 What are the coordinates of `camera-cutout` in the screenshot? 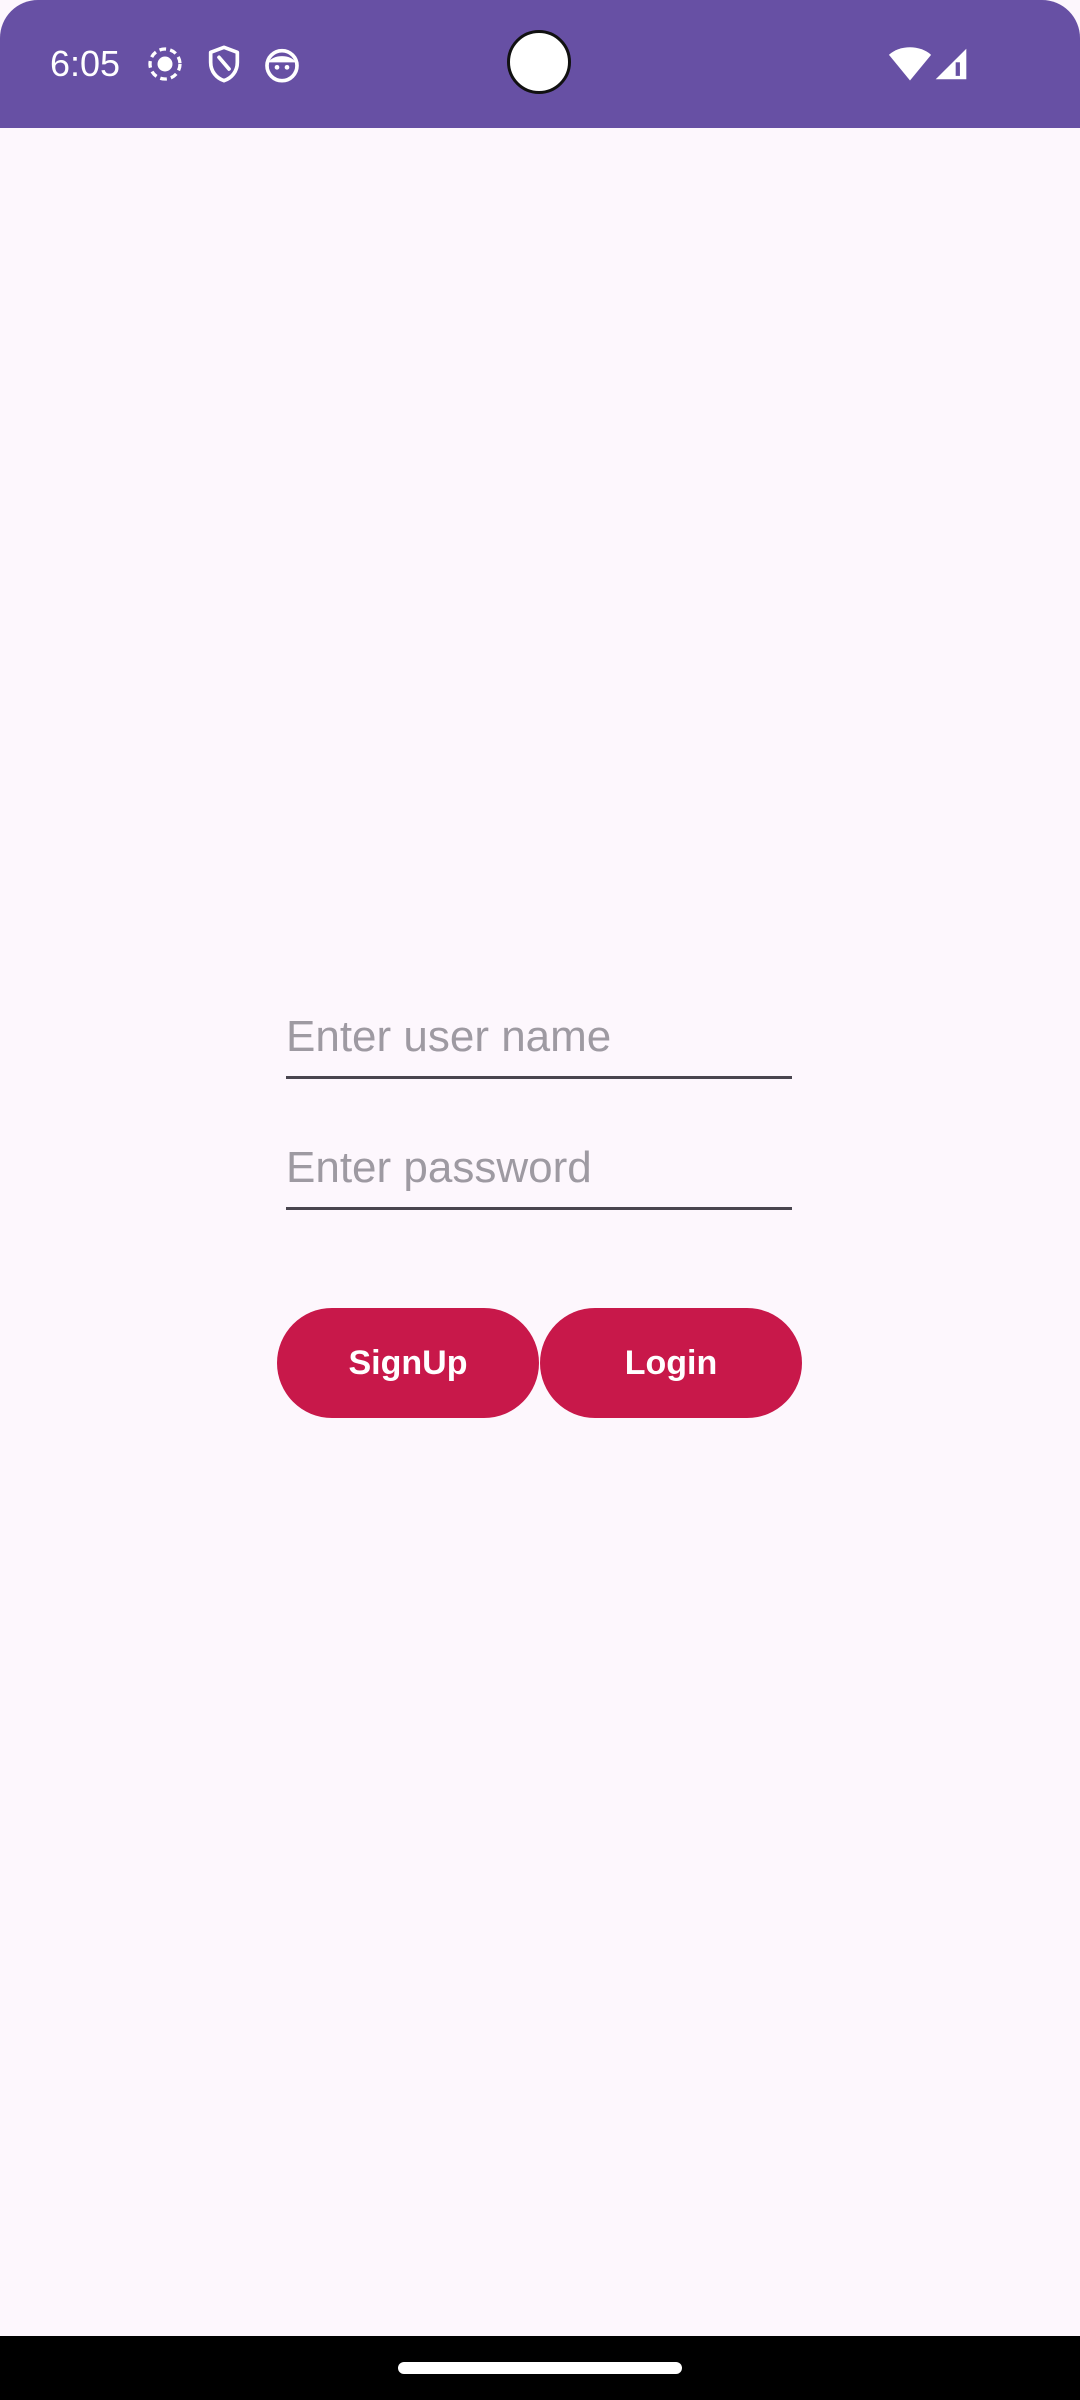 It's located at (539, 62).